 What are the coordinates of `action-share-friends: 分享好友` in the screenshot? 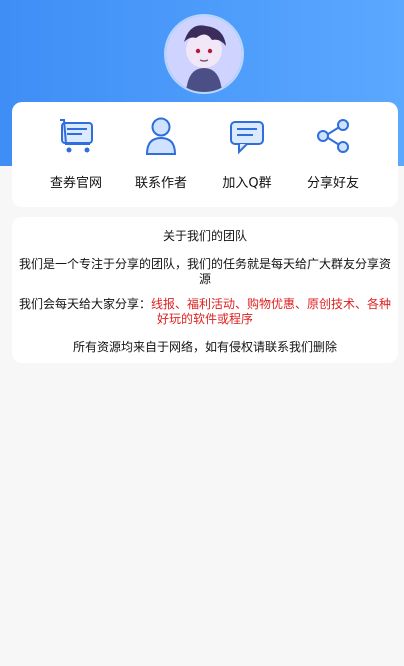 It's located at (333, 155).